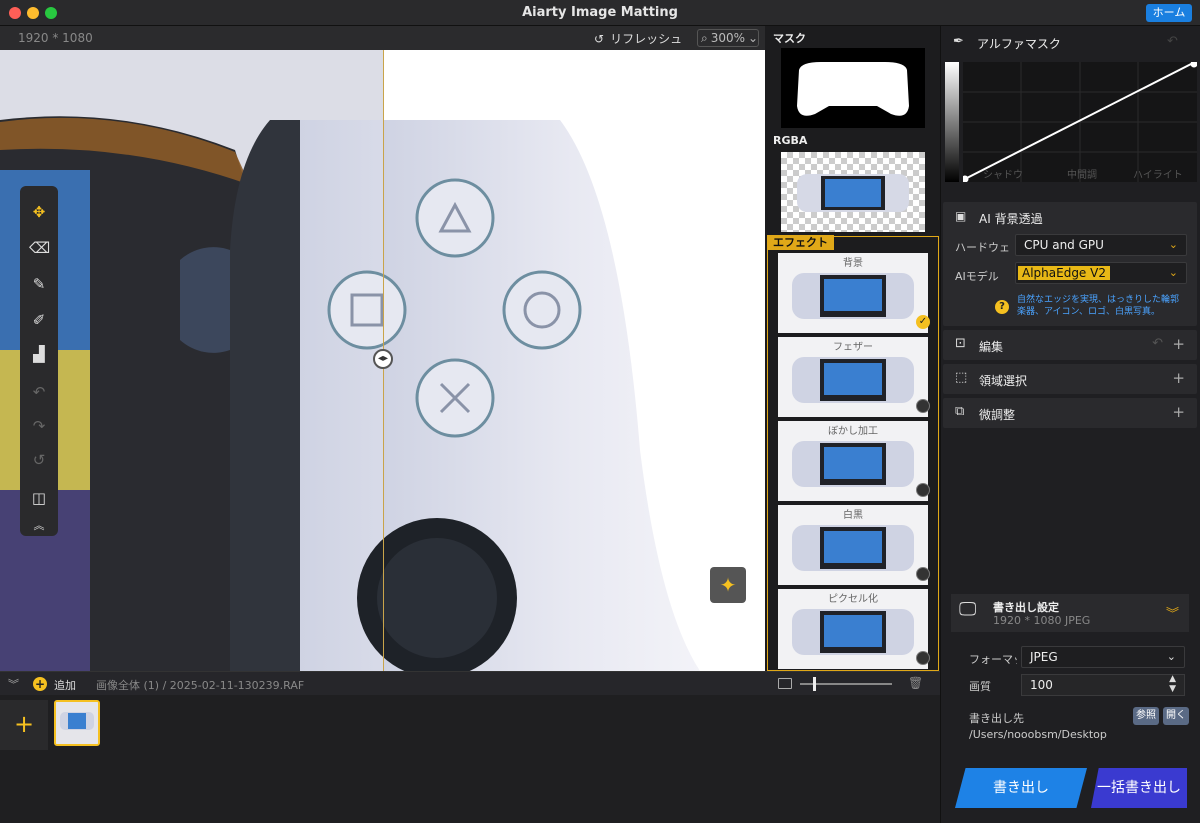 This screenshot has height=823, width=1200. Describe the element at coordinates (997, 415) in the screenshot. I see `fine-tune-title: 微調整` at that location.